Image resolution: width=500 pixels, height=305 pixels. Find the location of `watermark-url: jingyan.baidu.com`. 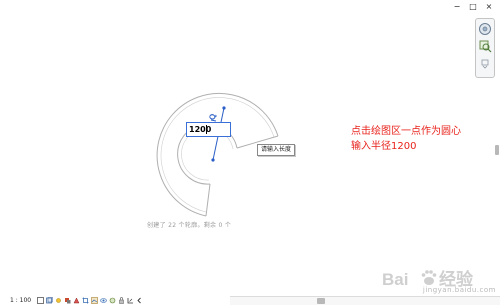

watermark-url: jingyan.baidu.com is located at coordinates (459, 290).